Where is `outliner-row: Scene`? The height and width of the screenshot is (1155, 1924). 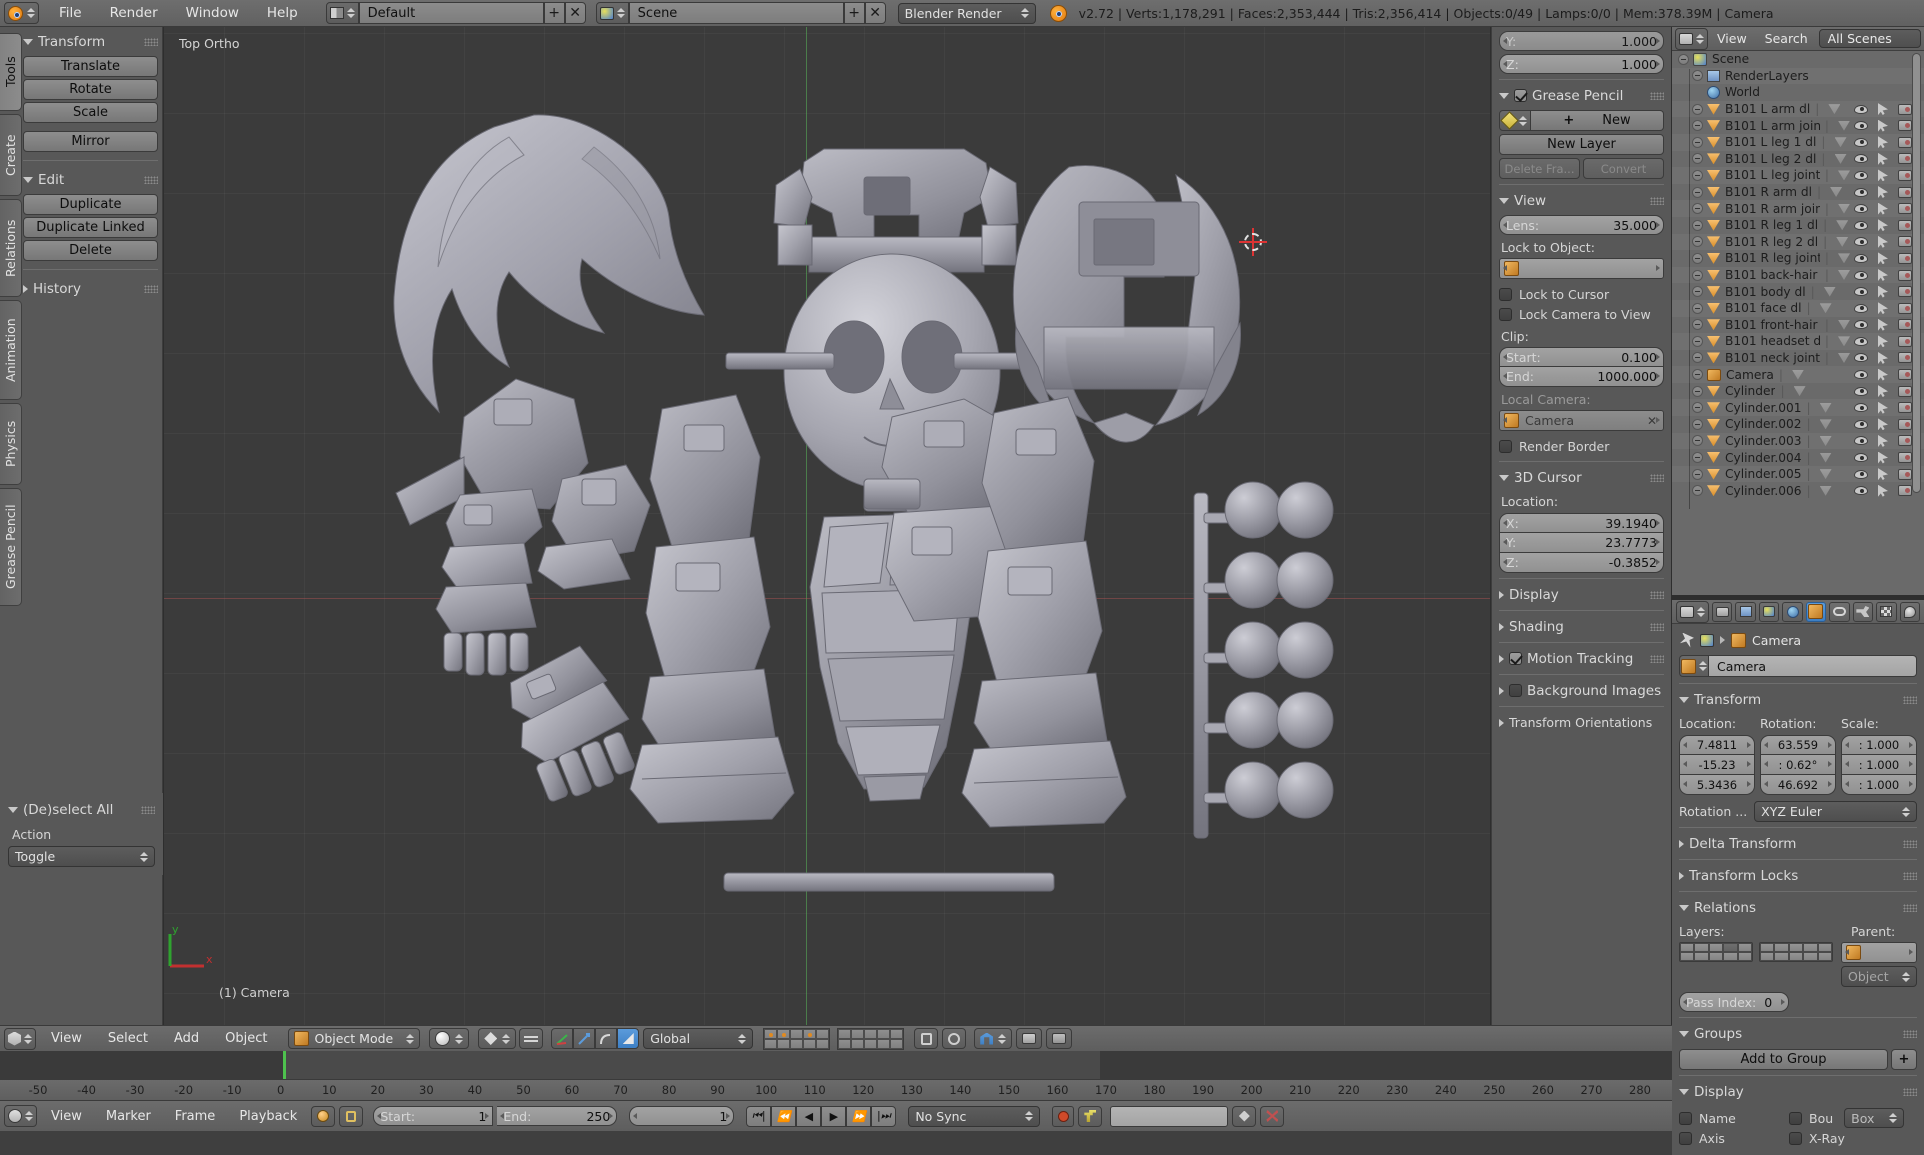
outliner-row: Scene is located at coordinates (1798, 59).